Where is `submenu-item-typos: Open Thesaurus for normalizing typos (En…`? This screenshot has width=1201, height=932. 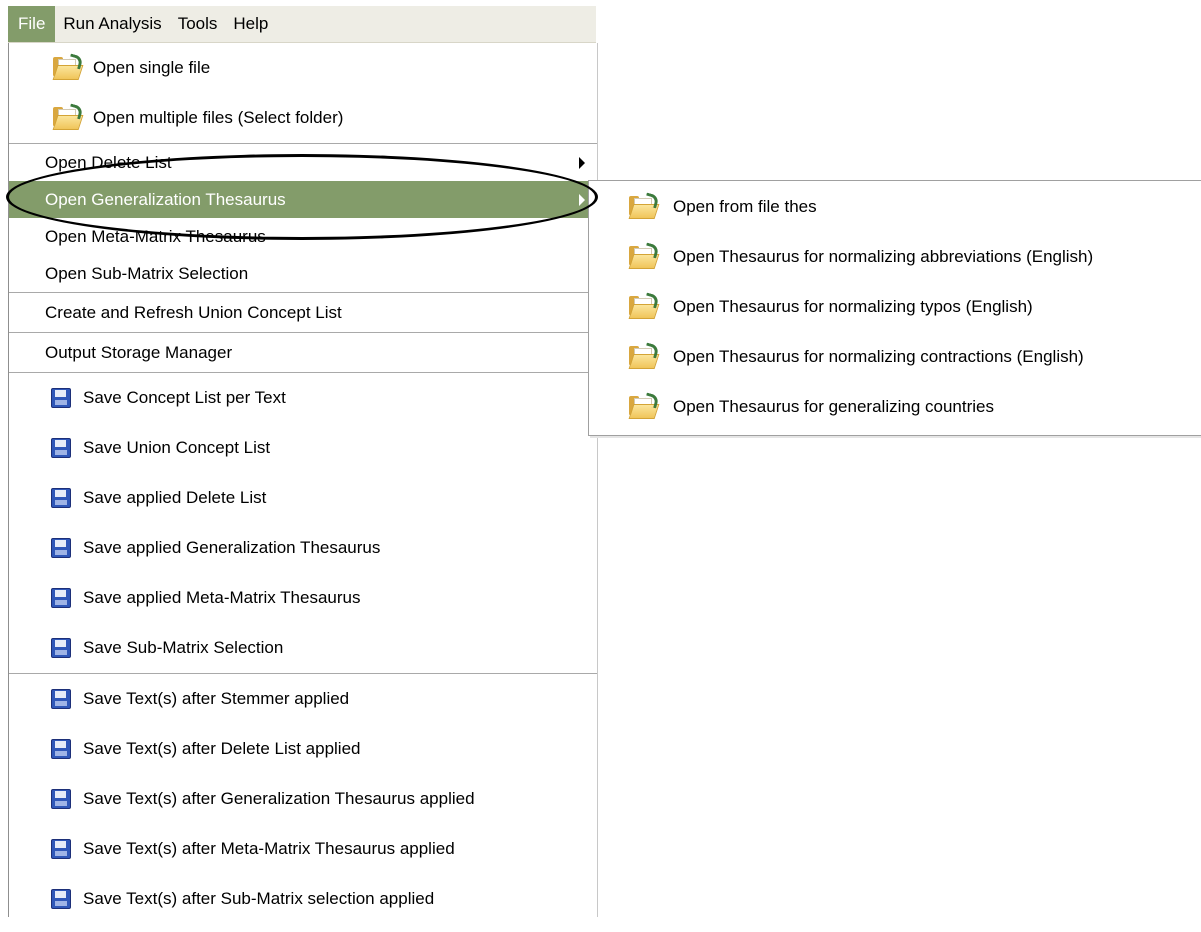 submenu-item-typos: Open Thesaurus for normalizing typos (En… is located at coordinates (895, 307).